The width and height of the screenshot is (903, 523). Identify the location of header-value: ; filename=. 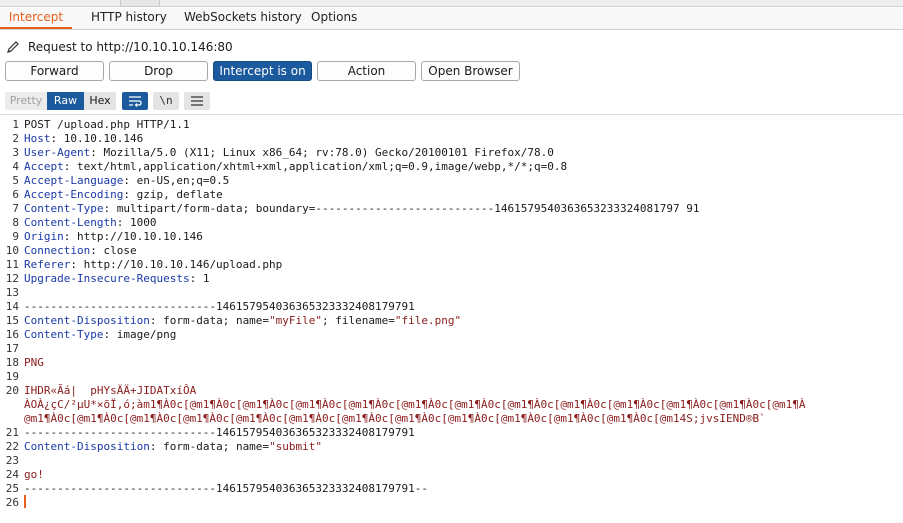
(358, 320).